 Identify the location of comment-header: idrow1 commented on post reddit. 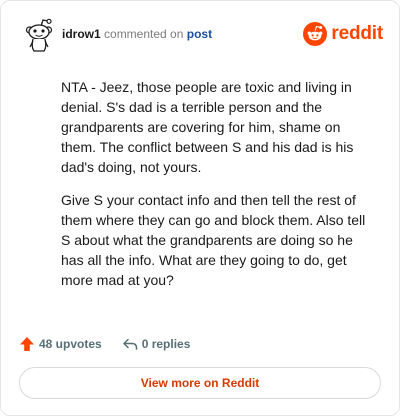
(202, 35).